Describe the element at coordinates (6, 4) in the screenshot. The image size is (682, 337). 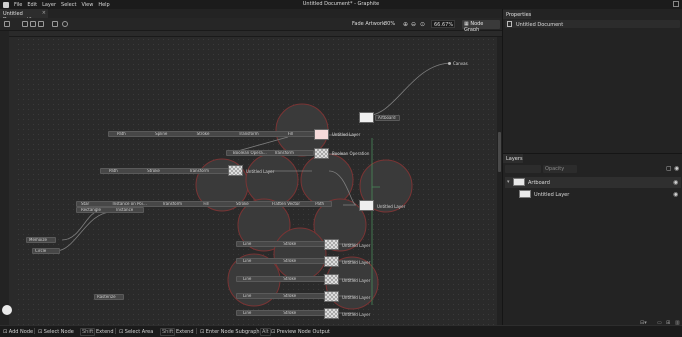
I see `graphite-logo-icon` at that location.